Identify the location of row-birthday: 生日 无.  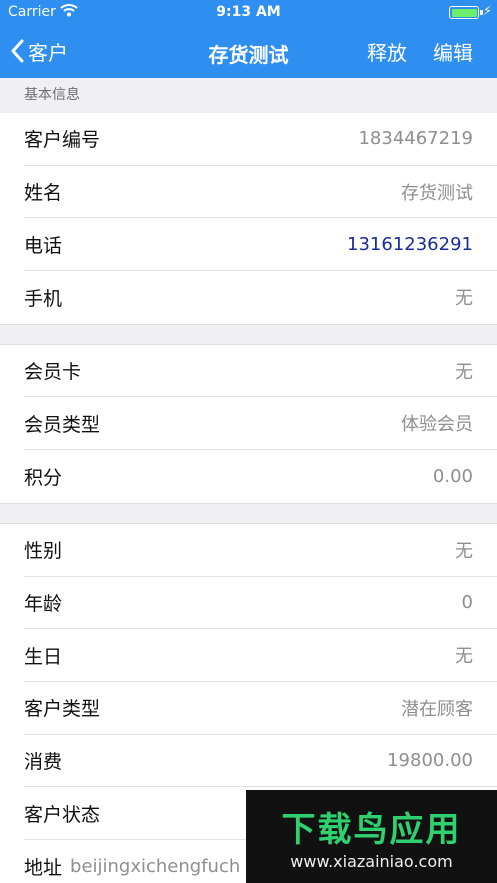
(260, 655).